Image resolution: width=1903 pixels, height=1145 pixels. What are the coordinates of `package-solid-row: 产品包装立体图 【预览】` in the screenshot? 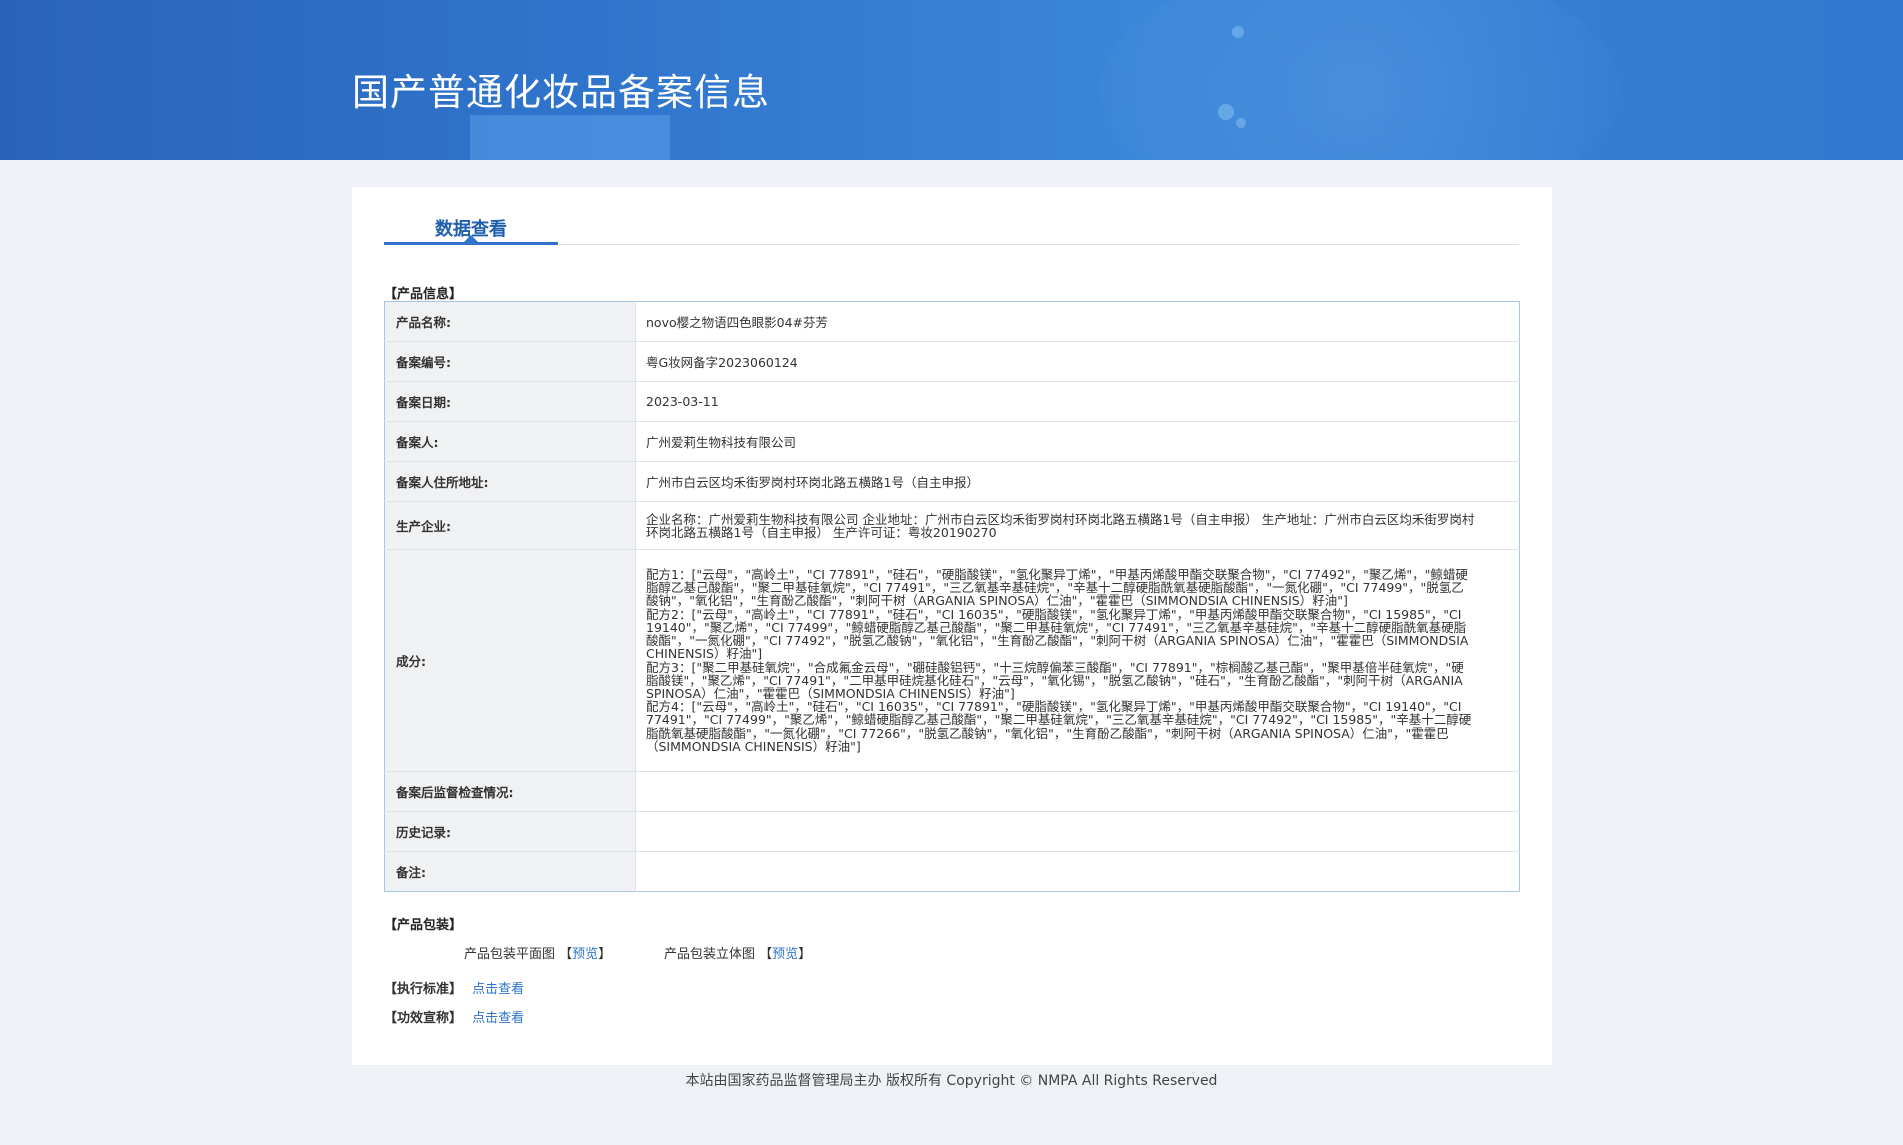 It's located at (737, 952).